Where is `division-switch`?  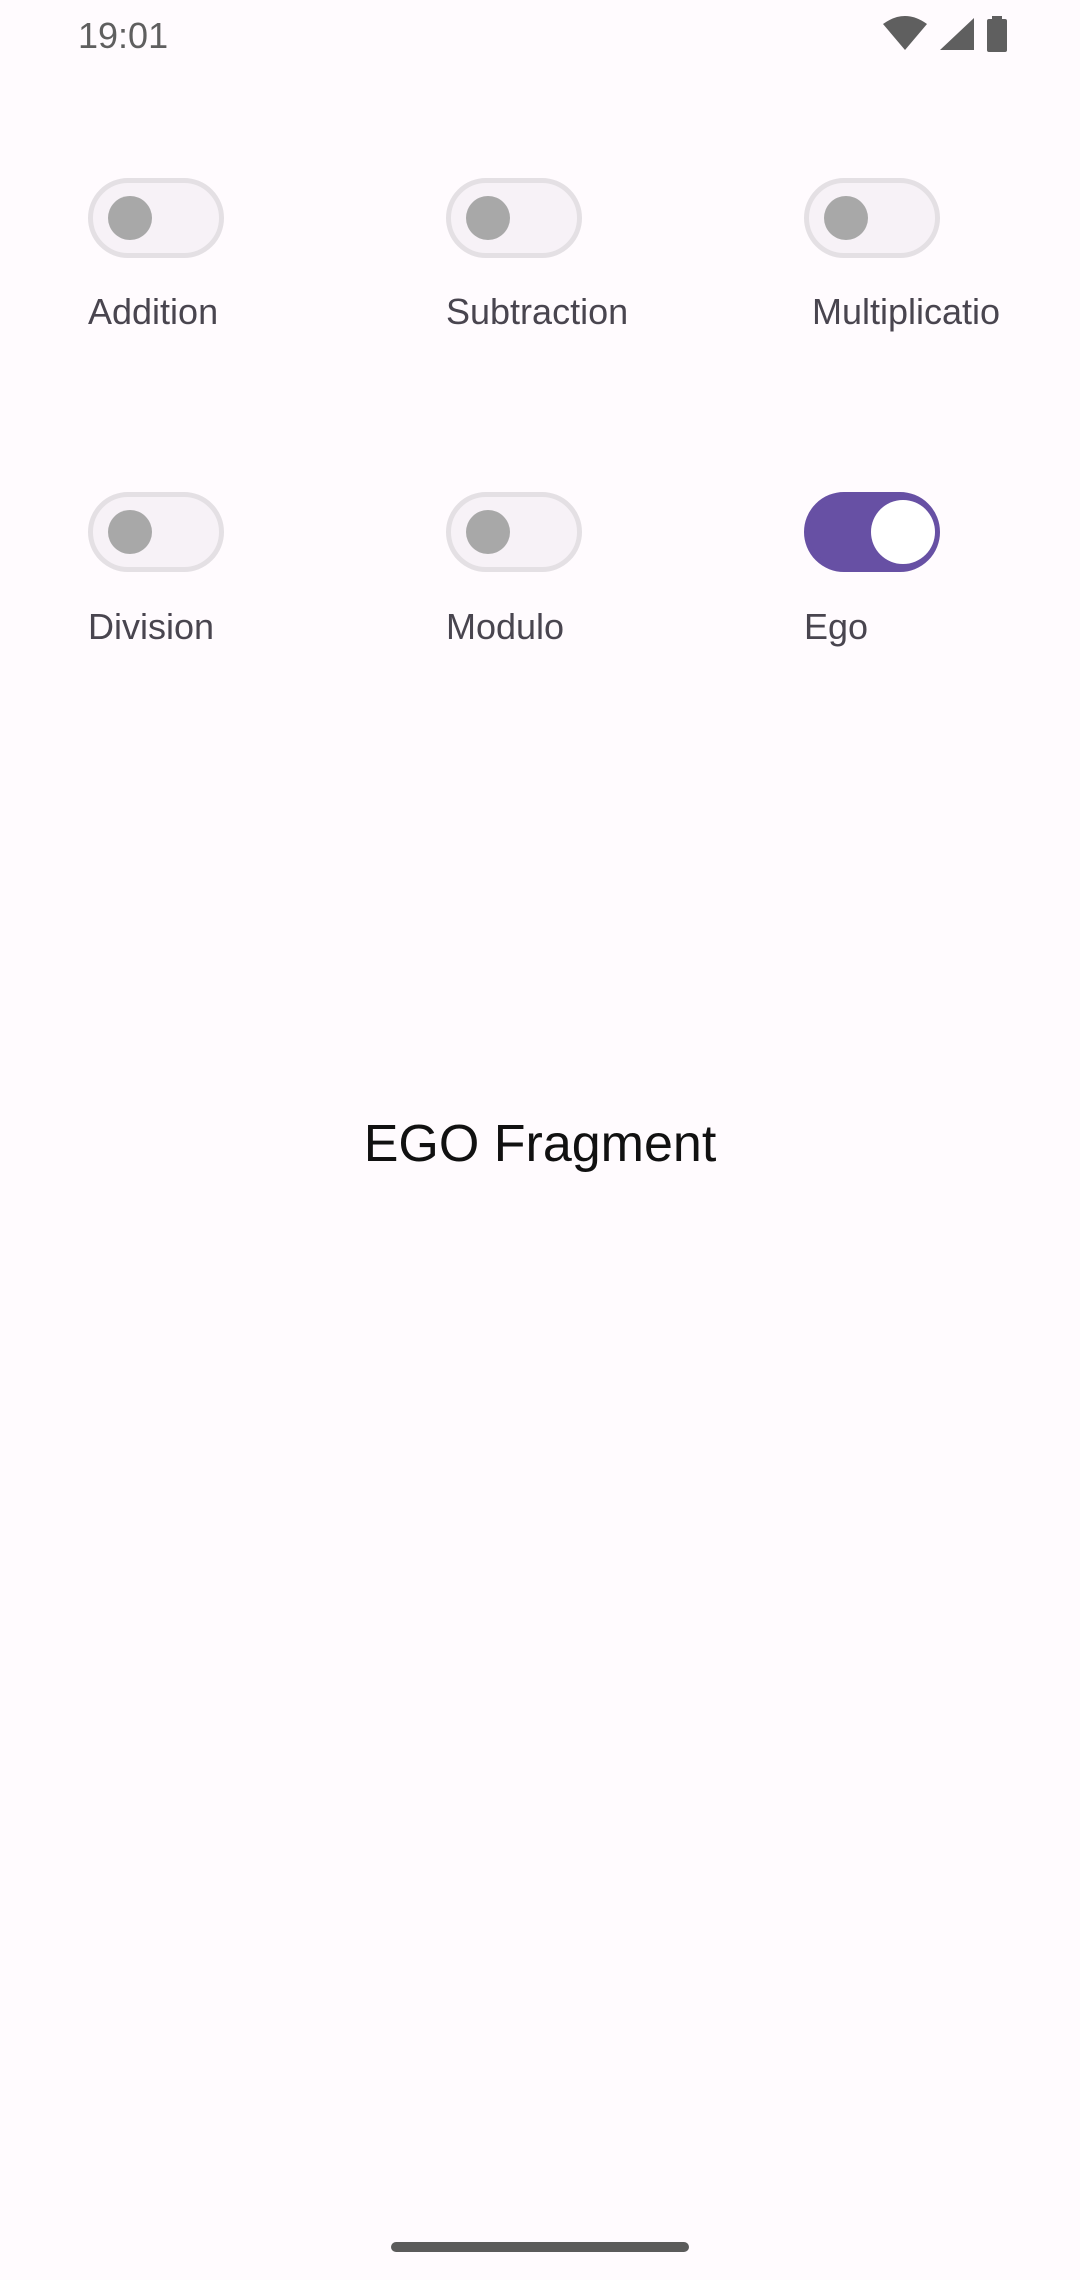 division-switch is located at coordinates (156, 532).